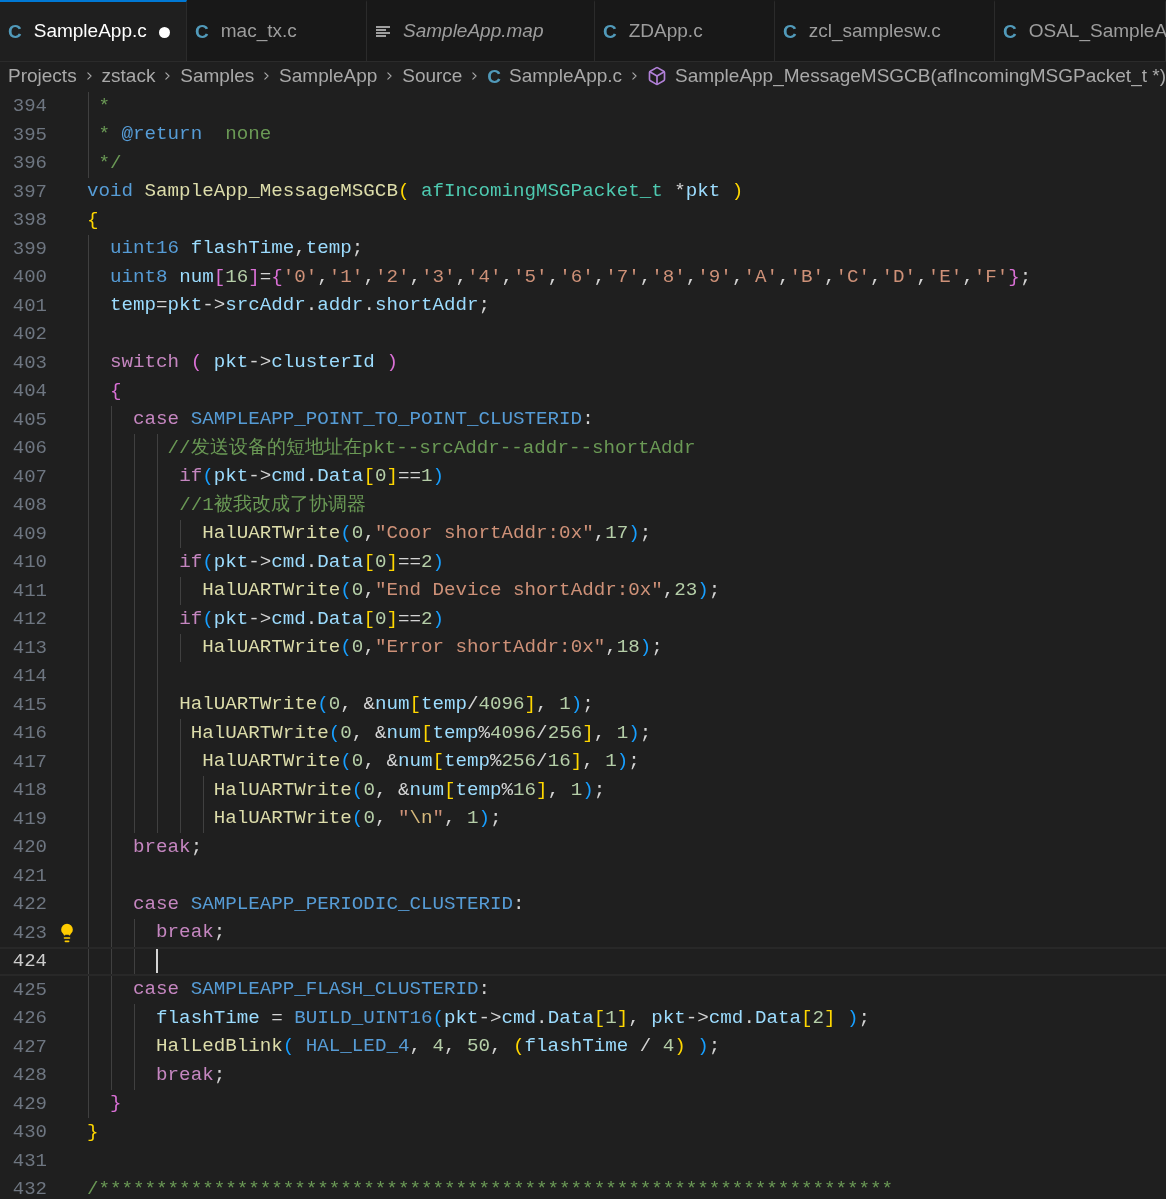 Image resolution: width=1166 pixels, height=1199 pixels. I want to click on line-number: 406, so click(29, 448).